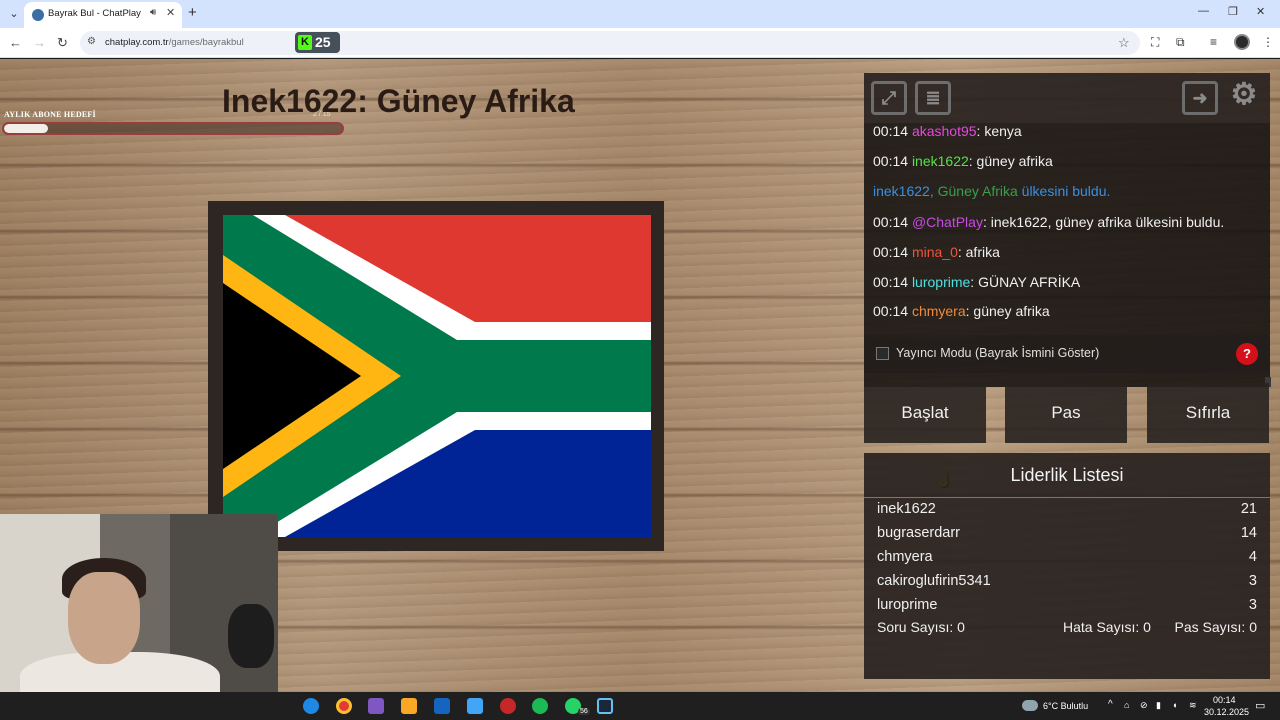 The width and height of the screenshot is (1280, 720). What do you see at coordinates (1174, 705) in the screenshot?
I see `tray-volume-icon: ◖` at bounding box center [1174, 705].